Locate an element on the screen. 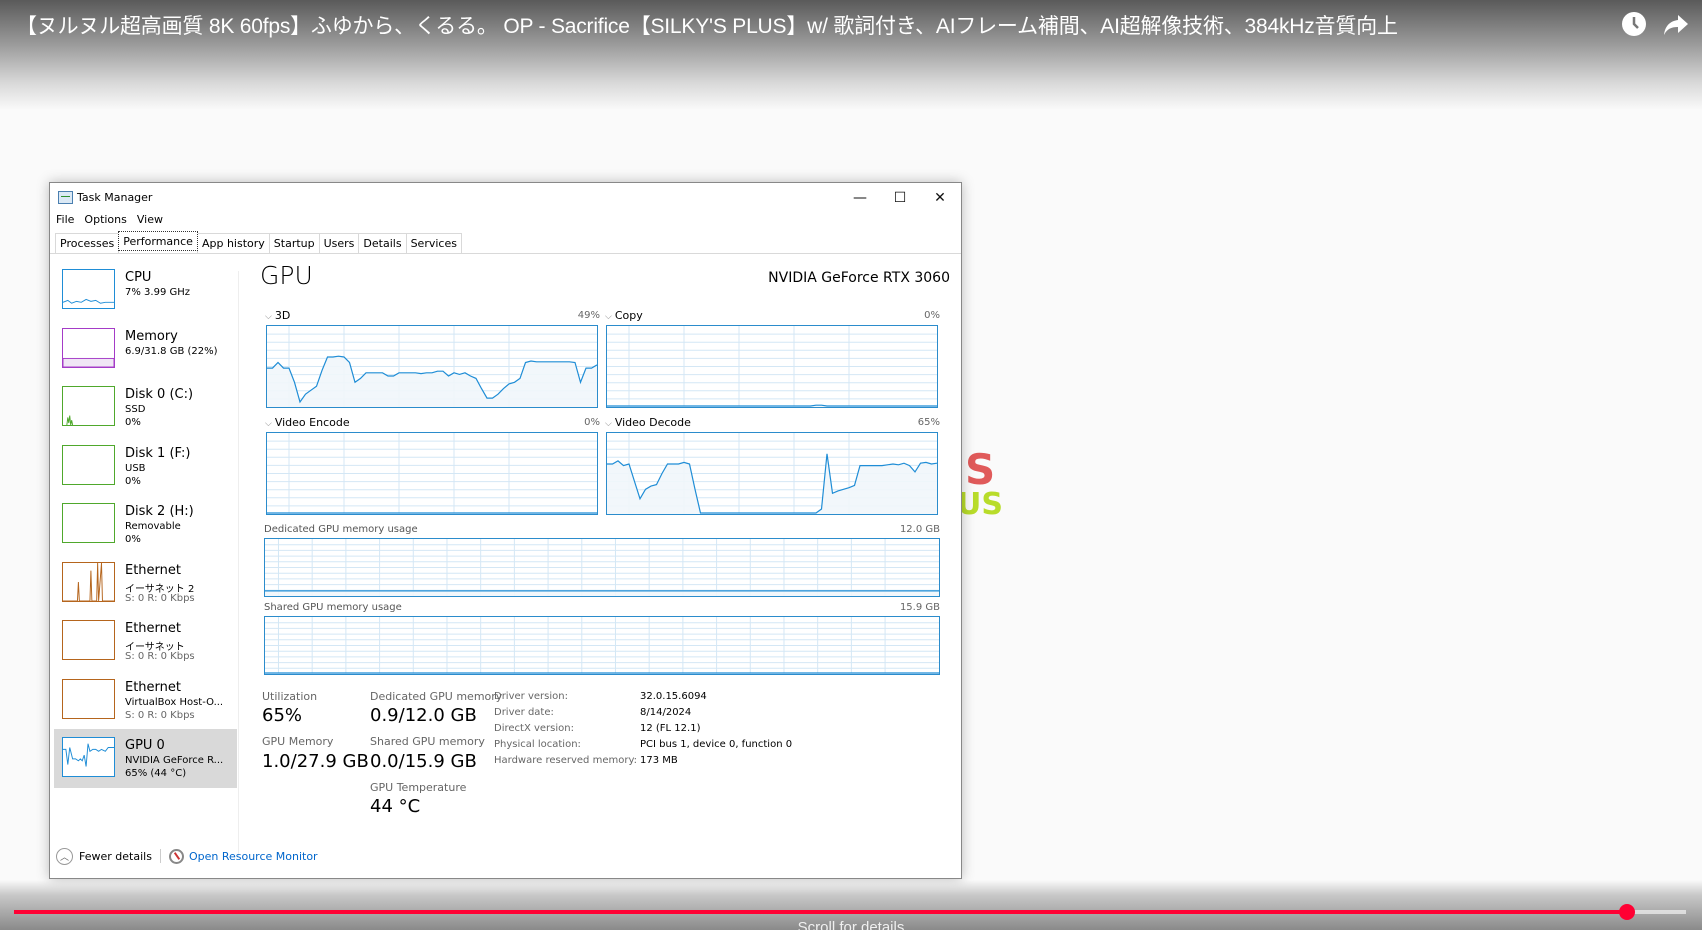 The width and height of the screenshot is (1702, 930). memory-usage-fill is located at coordinates (88, 362).